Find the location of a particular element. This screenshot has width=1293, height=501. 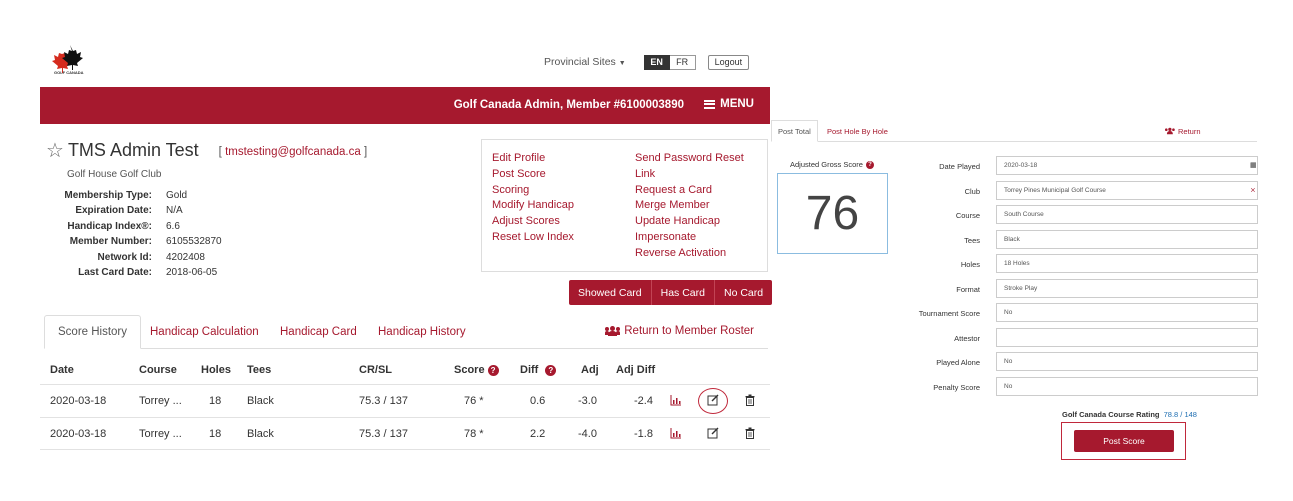

return-link: Return is located at coordinates (1183, 131).